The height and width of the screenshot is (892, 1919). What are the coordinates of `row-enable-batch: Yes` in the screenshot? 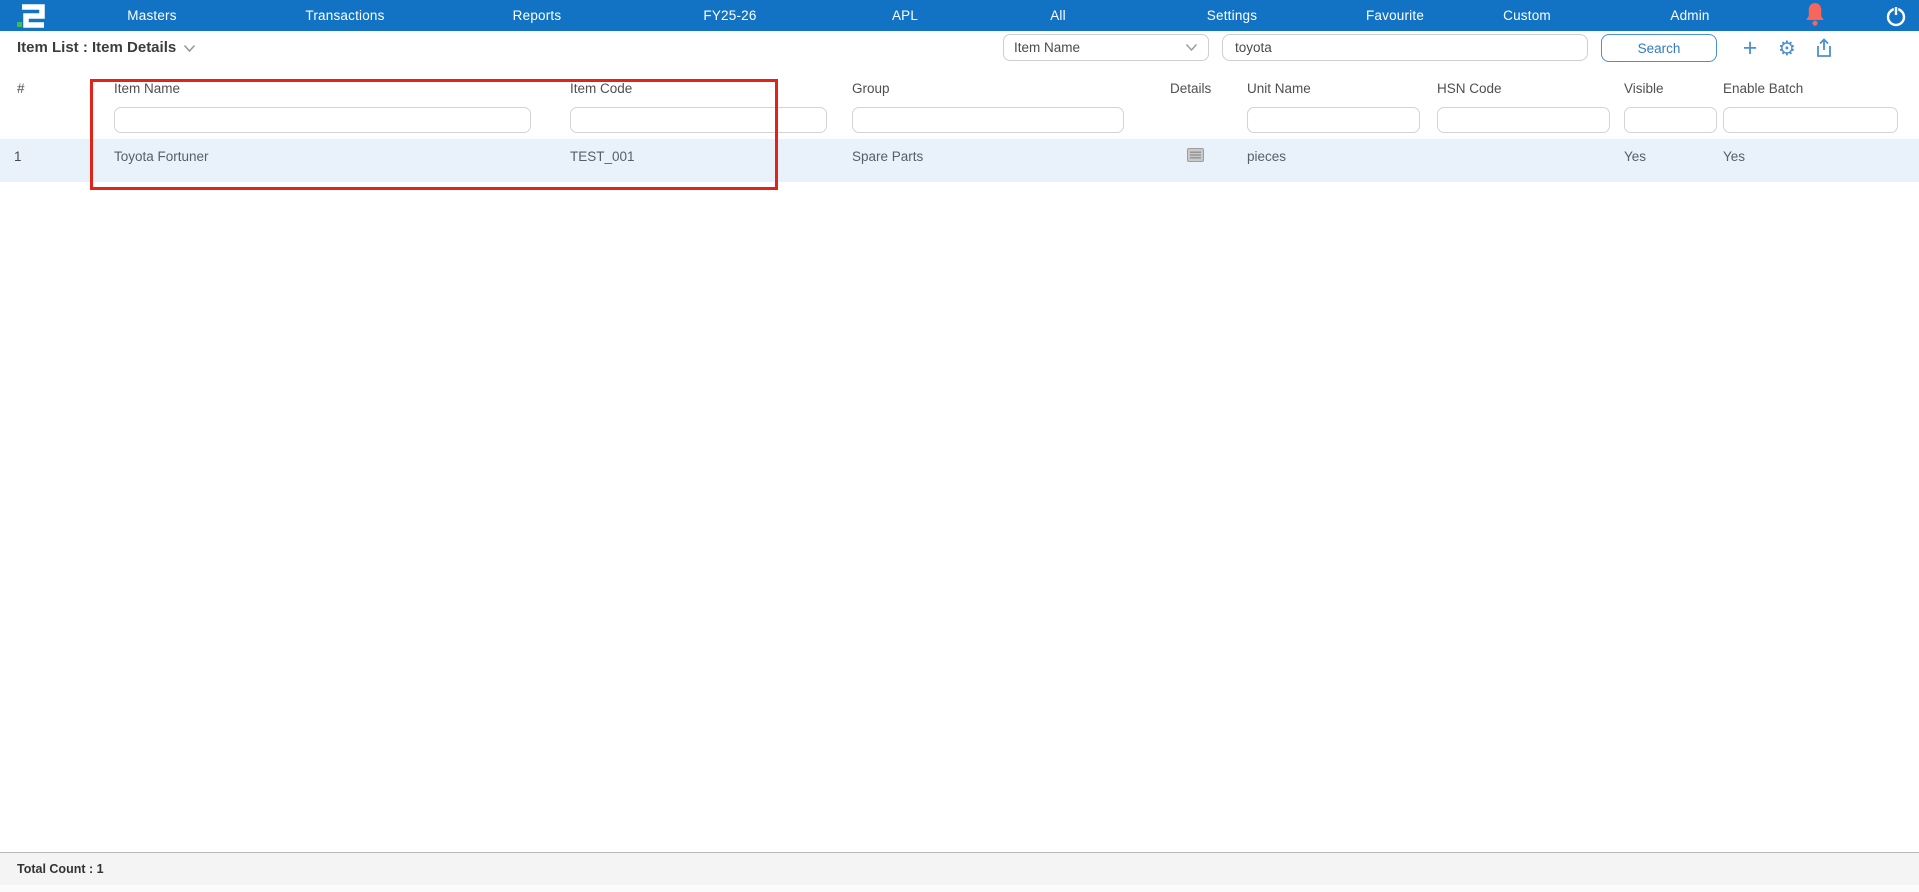 It's located at (1734, 156).